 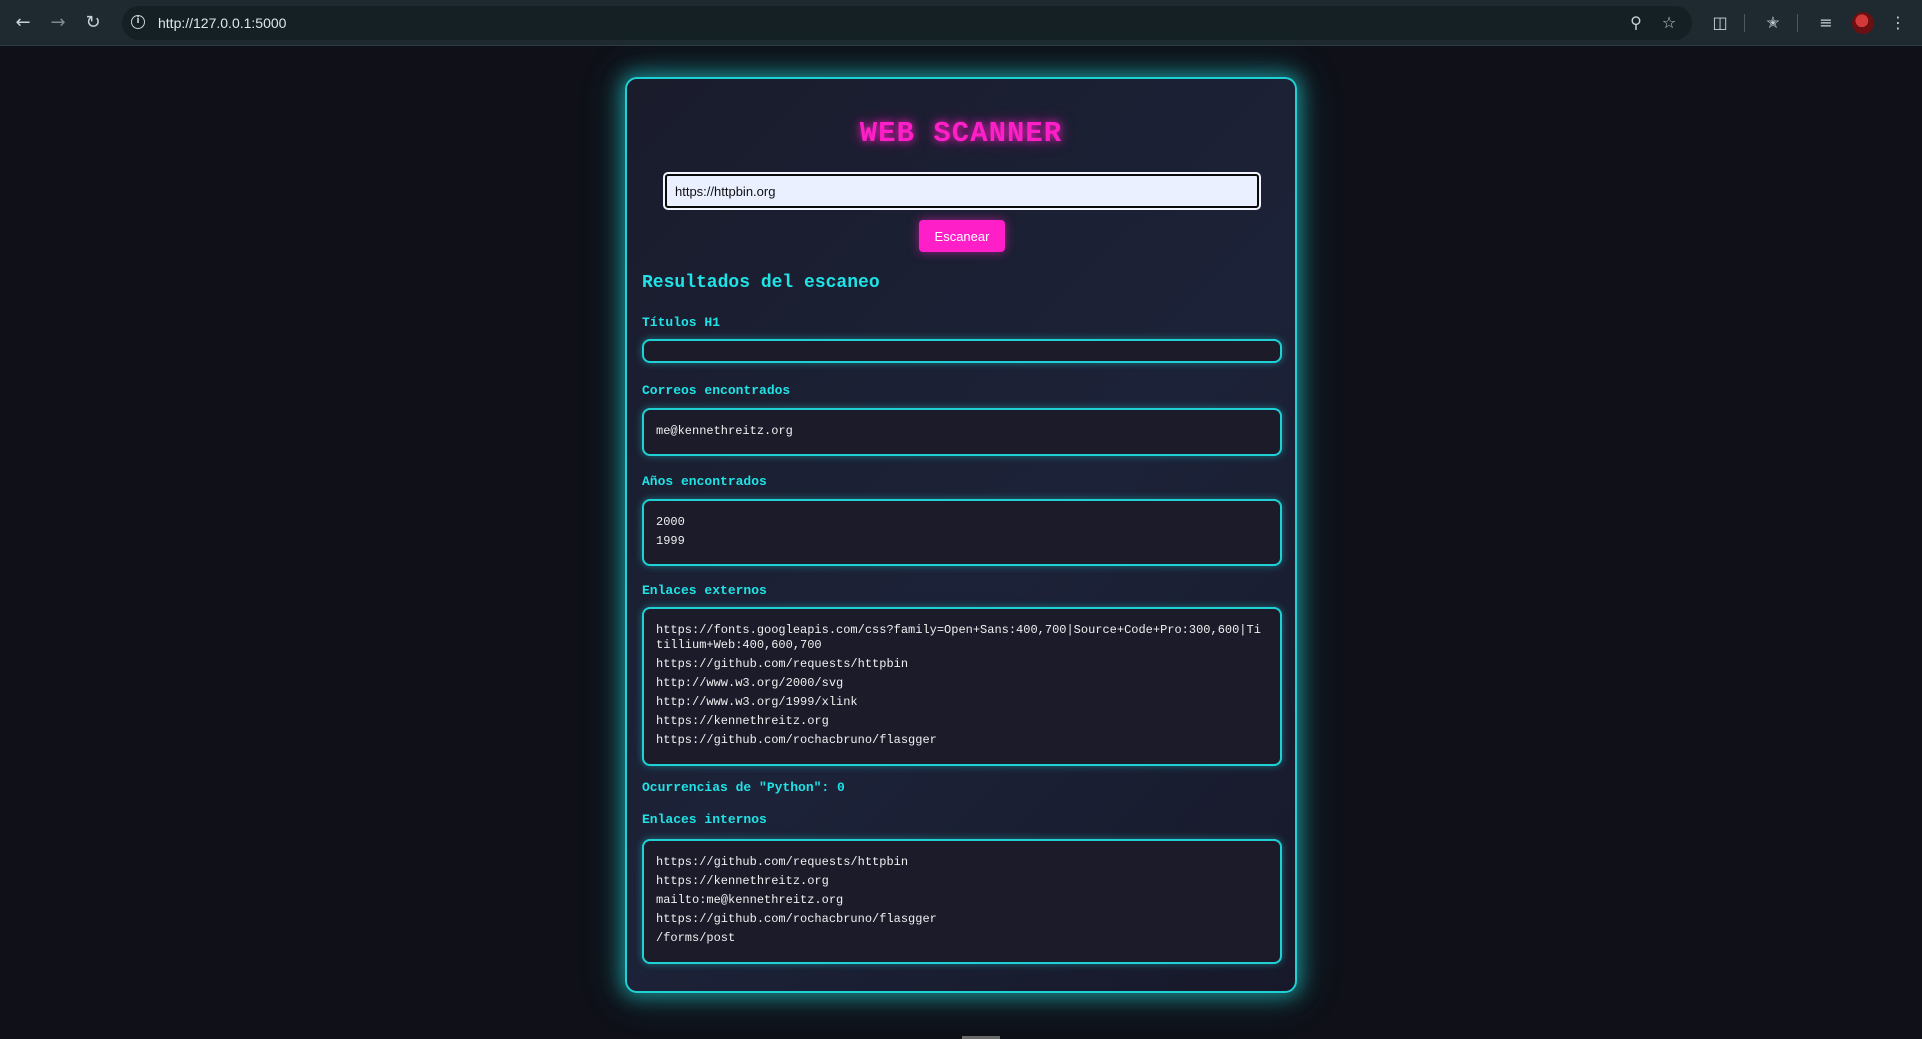 I want to click on url-input, so click(x=962, y=191).